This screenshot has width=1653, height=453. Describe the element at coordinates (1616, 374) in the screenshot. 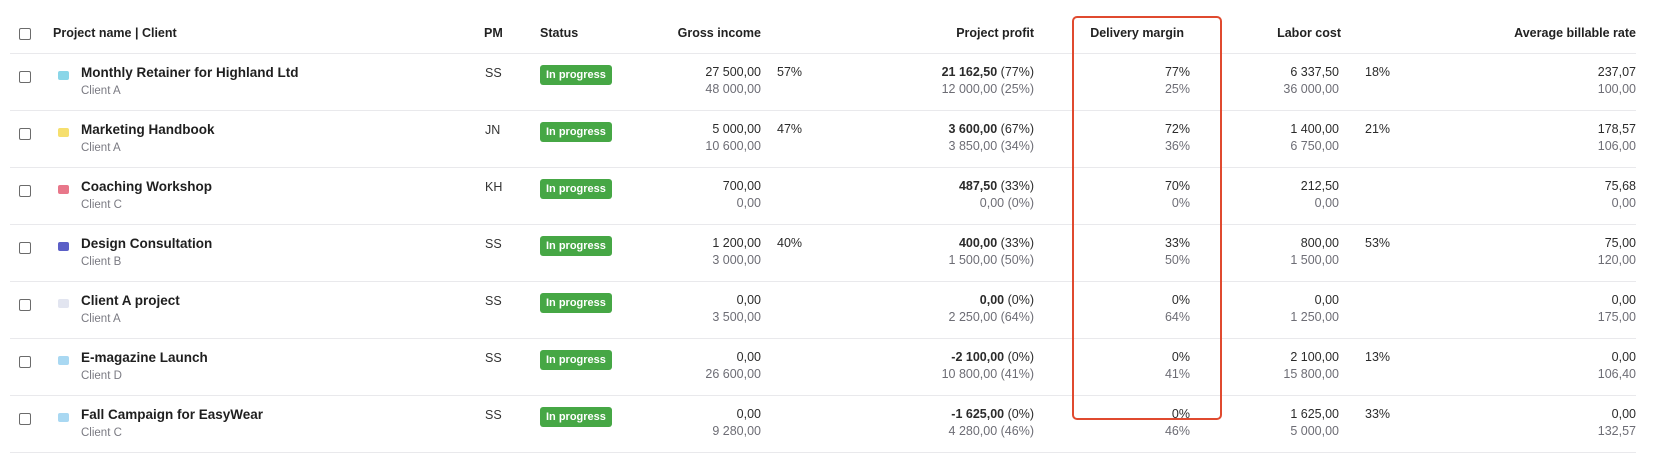

I see `billable-rate-budget: 106,40` at that location.